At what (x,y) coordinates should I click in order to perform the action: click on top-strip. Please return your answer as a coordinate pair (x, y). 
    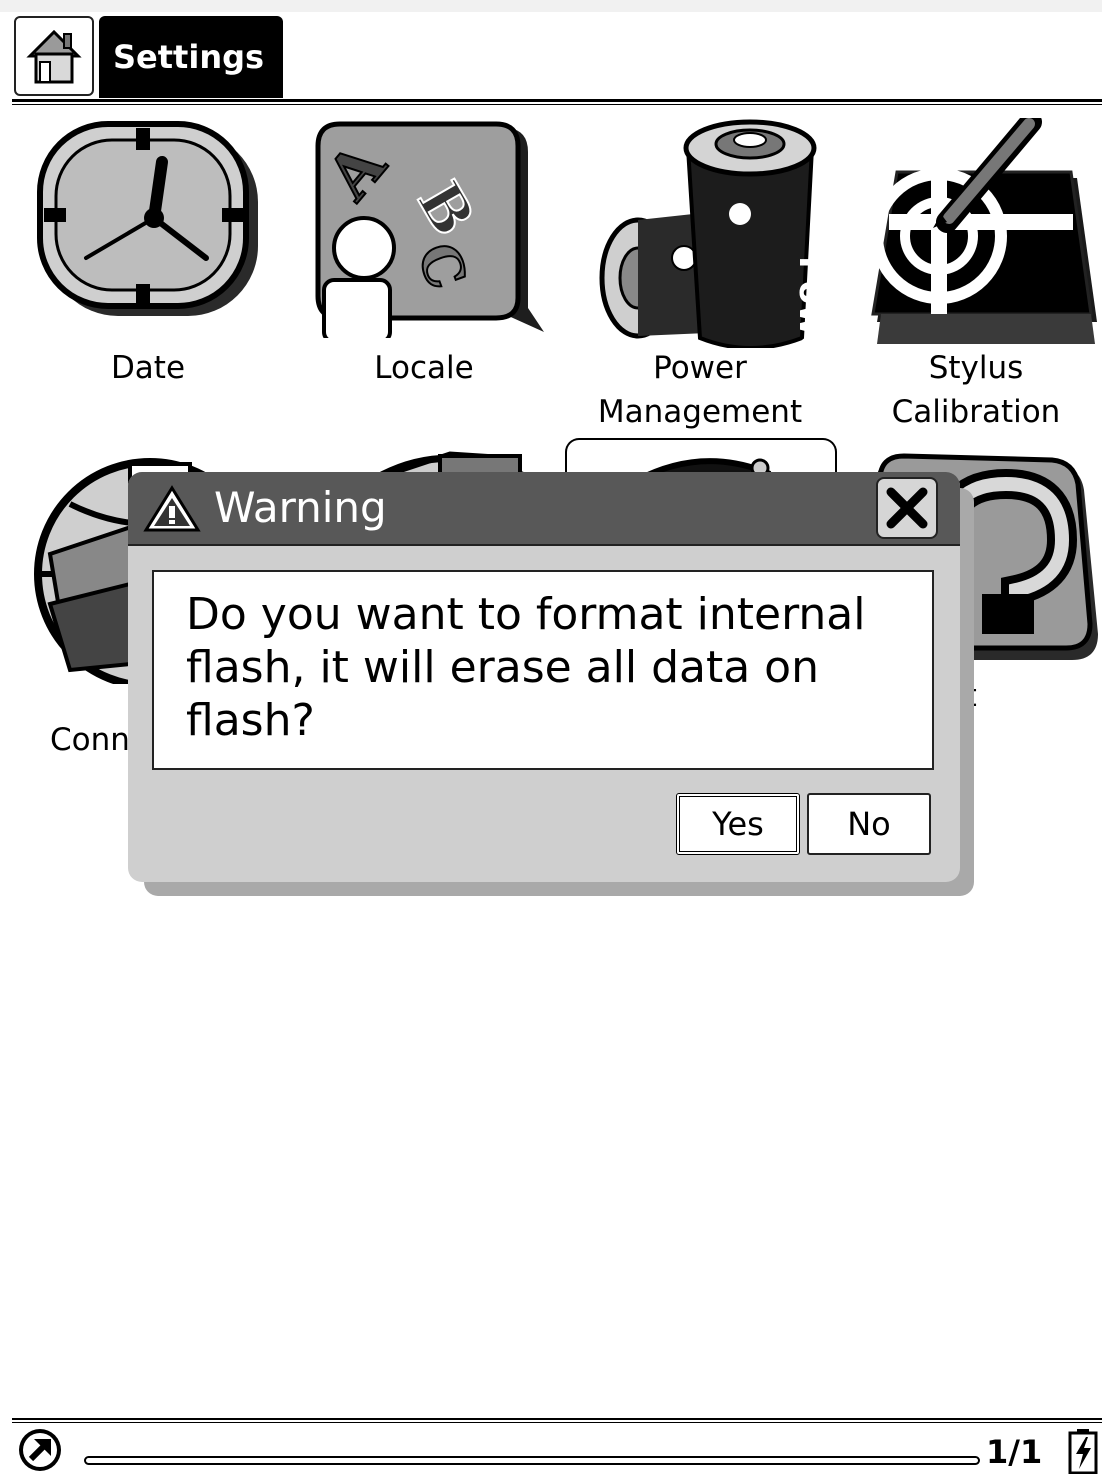
    Looking at the image, I should click on (551, 6).